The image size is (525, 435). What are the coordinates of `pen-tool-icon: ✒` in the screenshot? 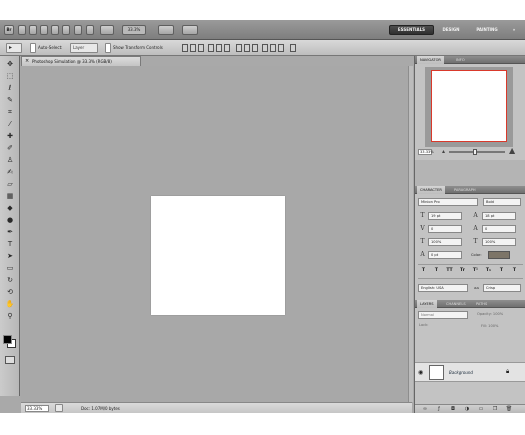 It's located at (10, 232).